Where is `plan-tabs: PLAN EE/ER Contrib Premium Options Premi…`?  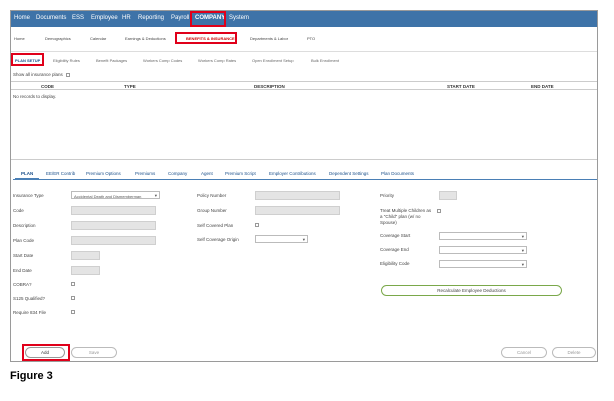 plan-tabs: PLAN EE/ER Contrib Premium Options Premi… is located at coordinates (305, 173).